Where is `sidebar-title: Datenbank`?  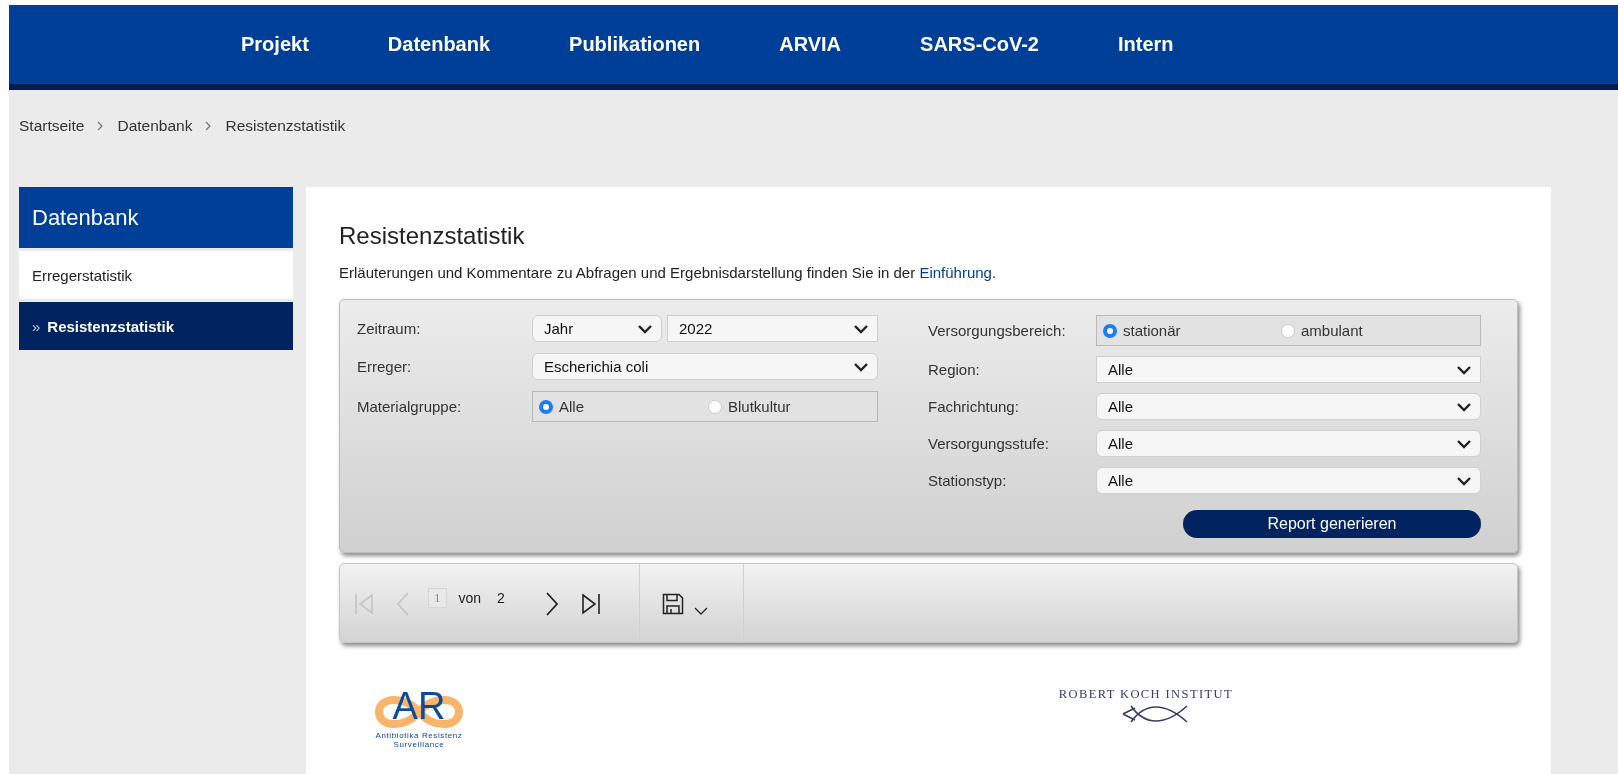 sidebar-title: Datenbank is located at coordinates (156, 217).